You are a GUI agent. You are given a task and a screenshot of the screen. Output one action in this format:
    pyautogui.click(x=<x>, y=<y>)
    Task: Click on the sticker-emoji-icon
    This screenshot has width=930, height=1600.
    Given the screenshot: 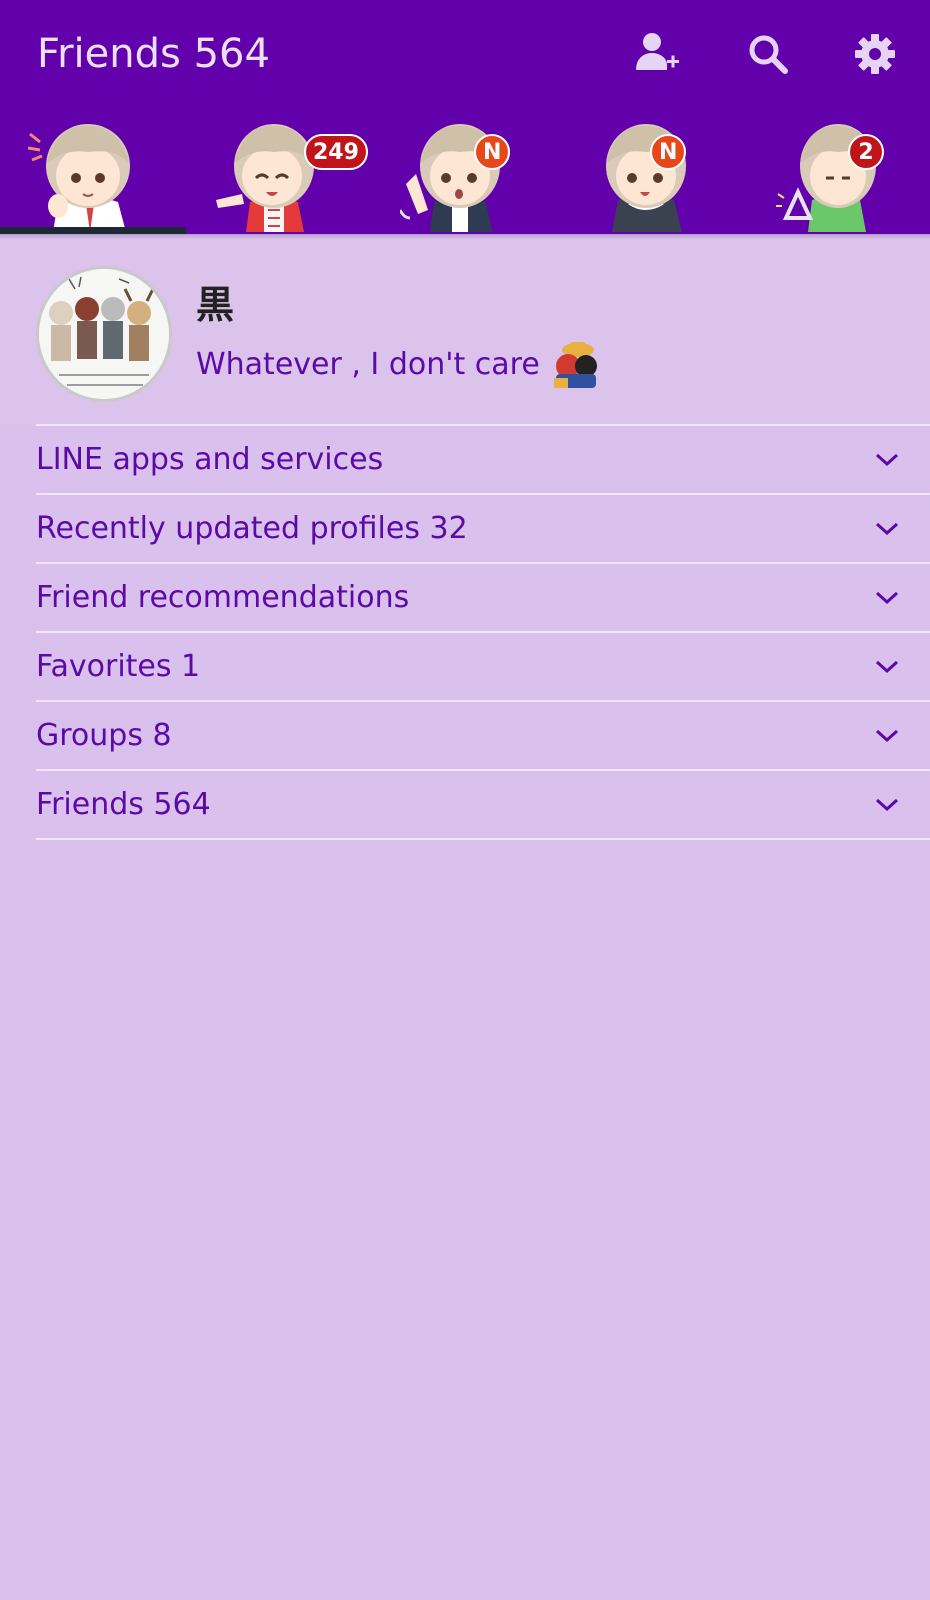 What is the action you would take?
    pyautogui.click(x=575, y=365)
    